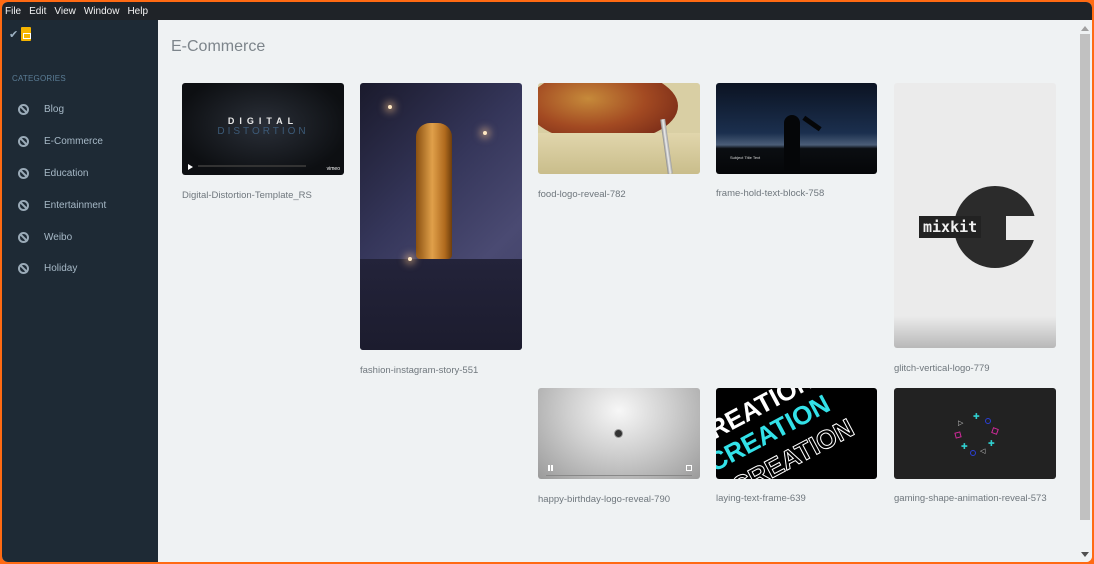 The height and width of the screenshot is (564, 1094). I want to click on template-name: glitch-vertical-logo-779, so click(976, 368).